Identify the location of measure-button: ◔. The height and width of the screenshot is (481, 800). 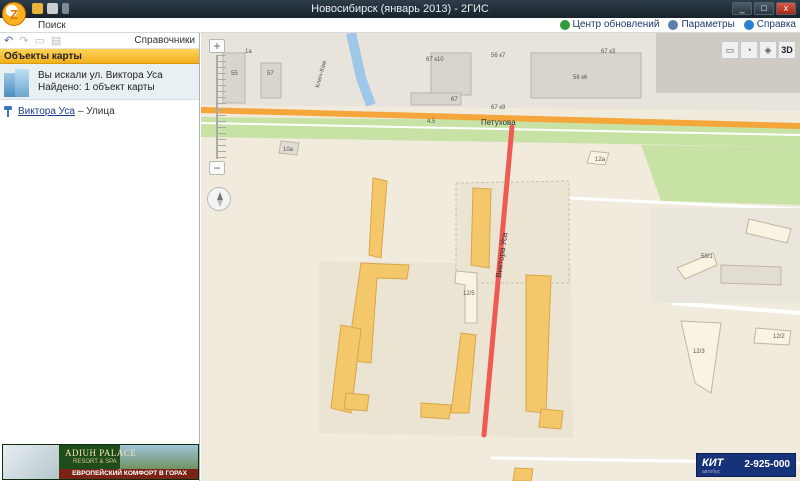
(749, 50).